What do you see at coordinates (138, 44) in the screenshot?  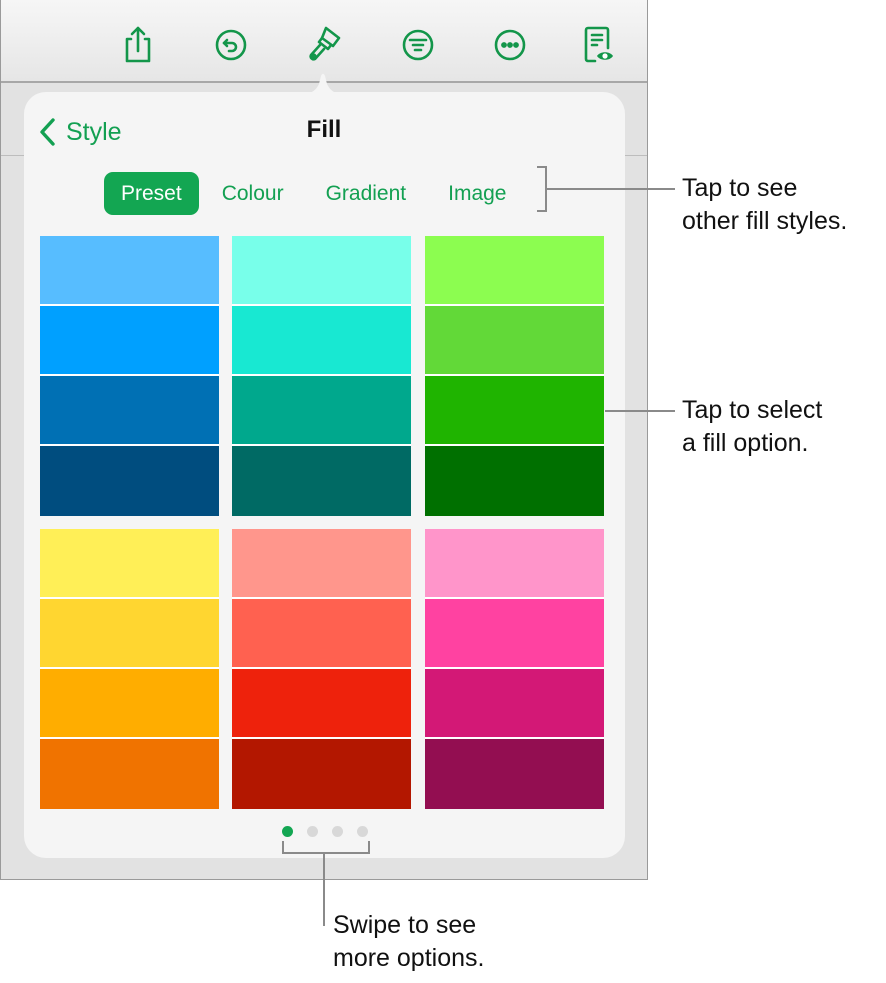 I see `share-icon` at bounding box center [138, 44].